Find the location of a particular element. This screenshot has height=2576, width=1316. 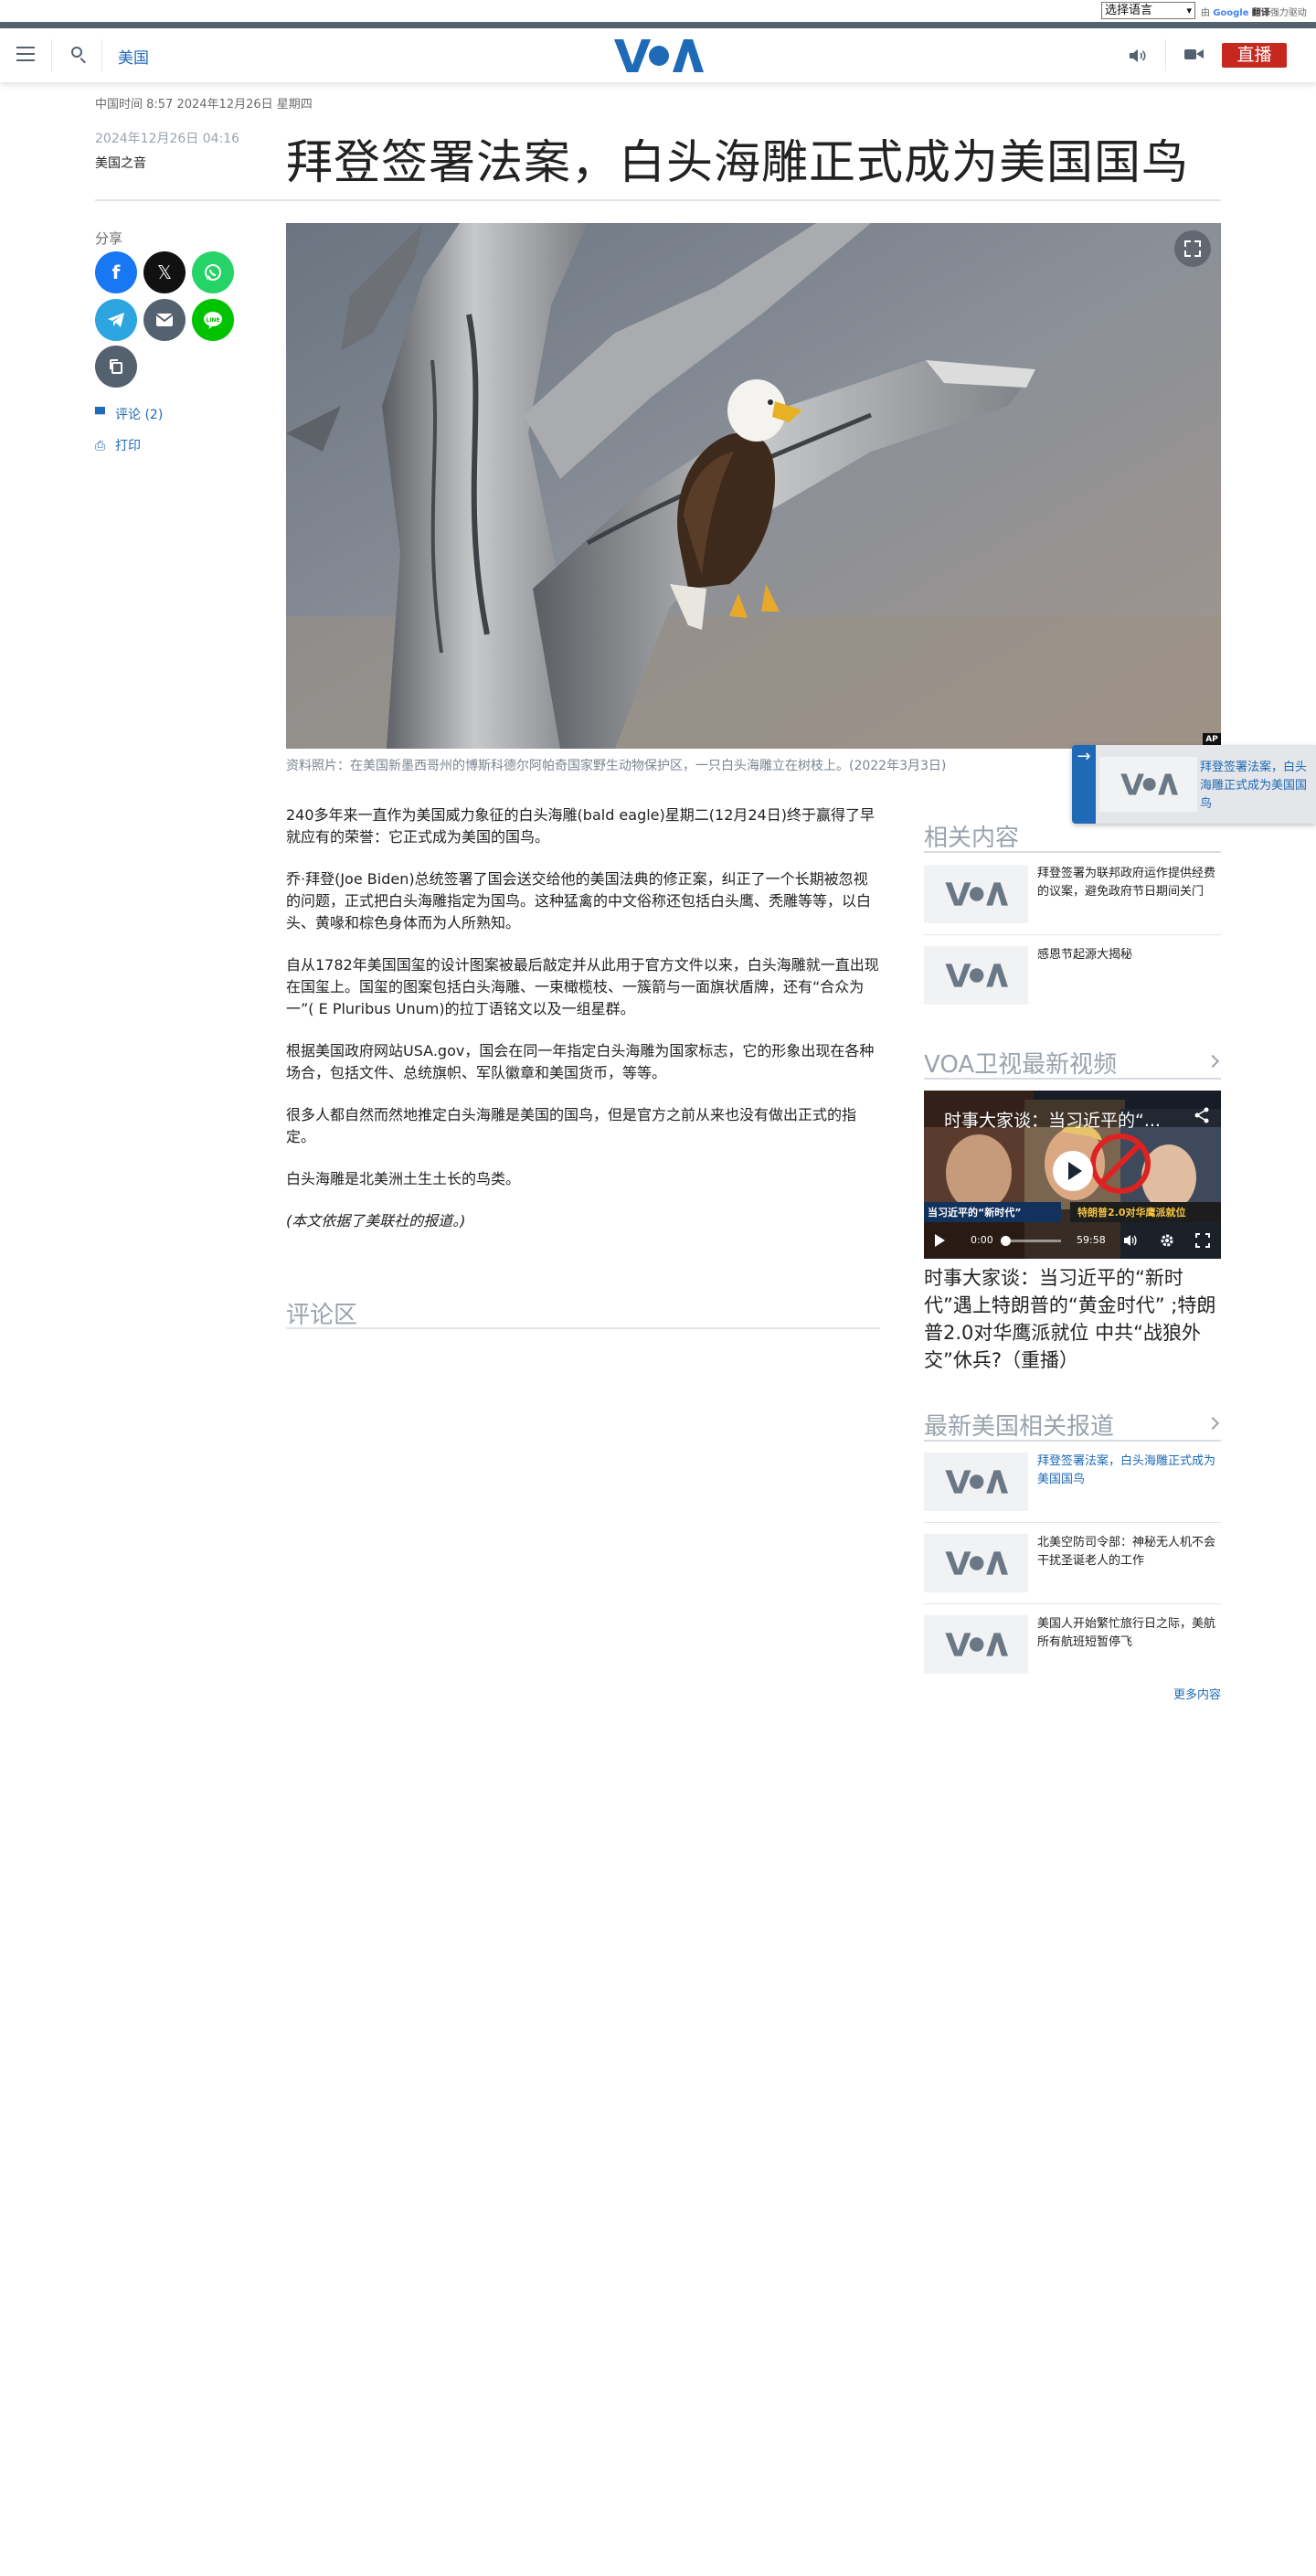

speaker-icon is located at coordinates (1138, 56).